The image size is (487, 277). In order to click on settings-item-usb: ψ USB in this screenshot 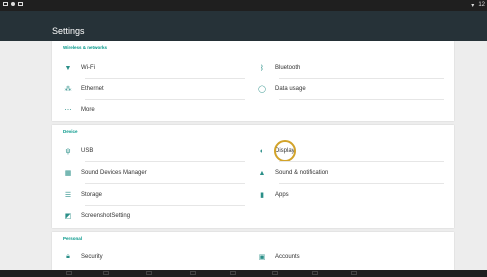, I will do `click(77, 151)`.